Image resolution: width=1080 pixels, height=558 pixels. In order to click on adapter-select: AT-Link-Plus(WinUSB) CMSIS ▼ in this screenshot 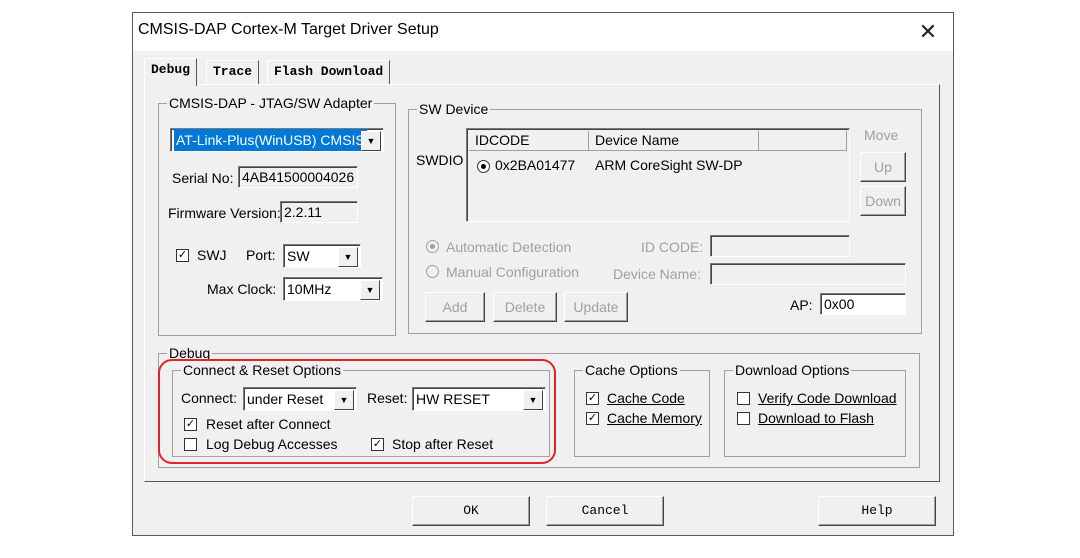, I will do `click(277, 140)`.